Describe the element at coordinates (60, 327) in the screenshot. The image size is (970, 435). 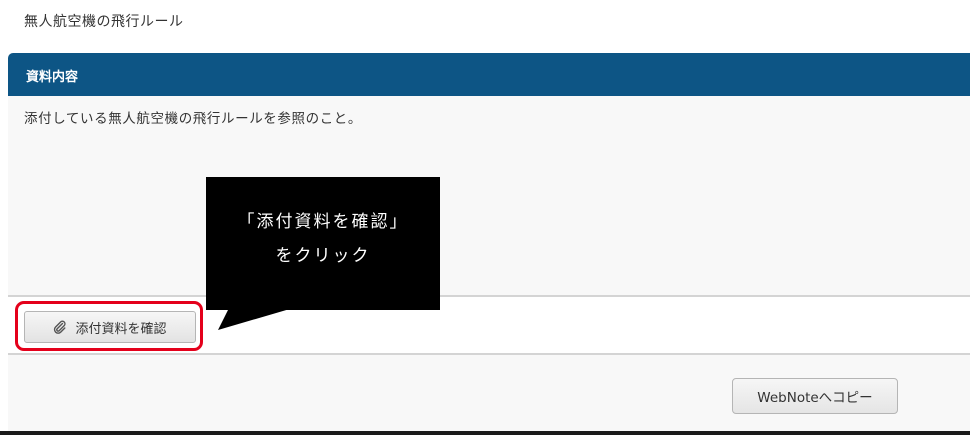
I see `paperclip-icon` at that location.